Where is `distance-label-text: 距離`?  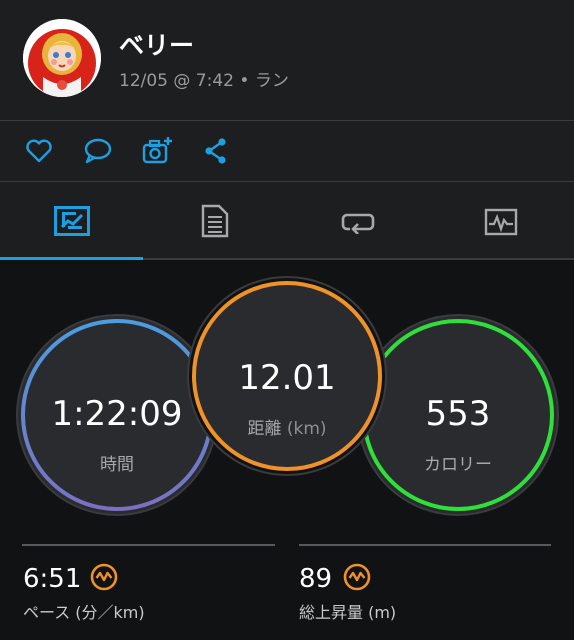
distance-label-text: 距離 is located at coordinates (264, 429).